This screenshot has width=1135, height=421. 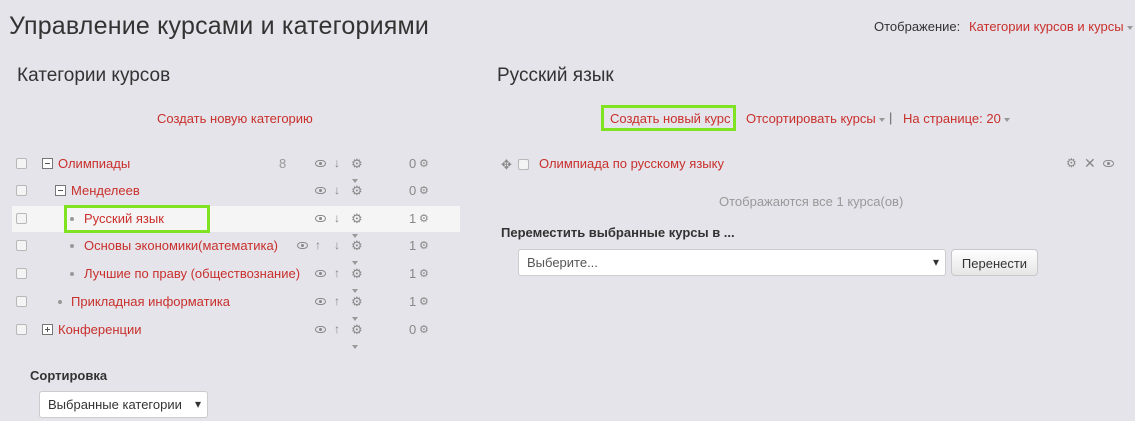 What do you see at coordinates (192, 273) in the screenshot?
I see `category-link: Лучшие по праву (обществознание)` at bounding box center [192, 273].